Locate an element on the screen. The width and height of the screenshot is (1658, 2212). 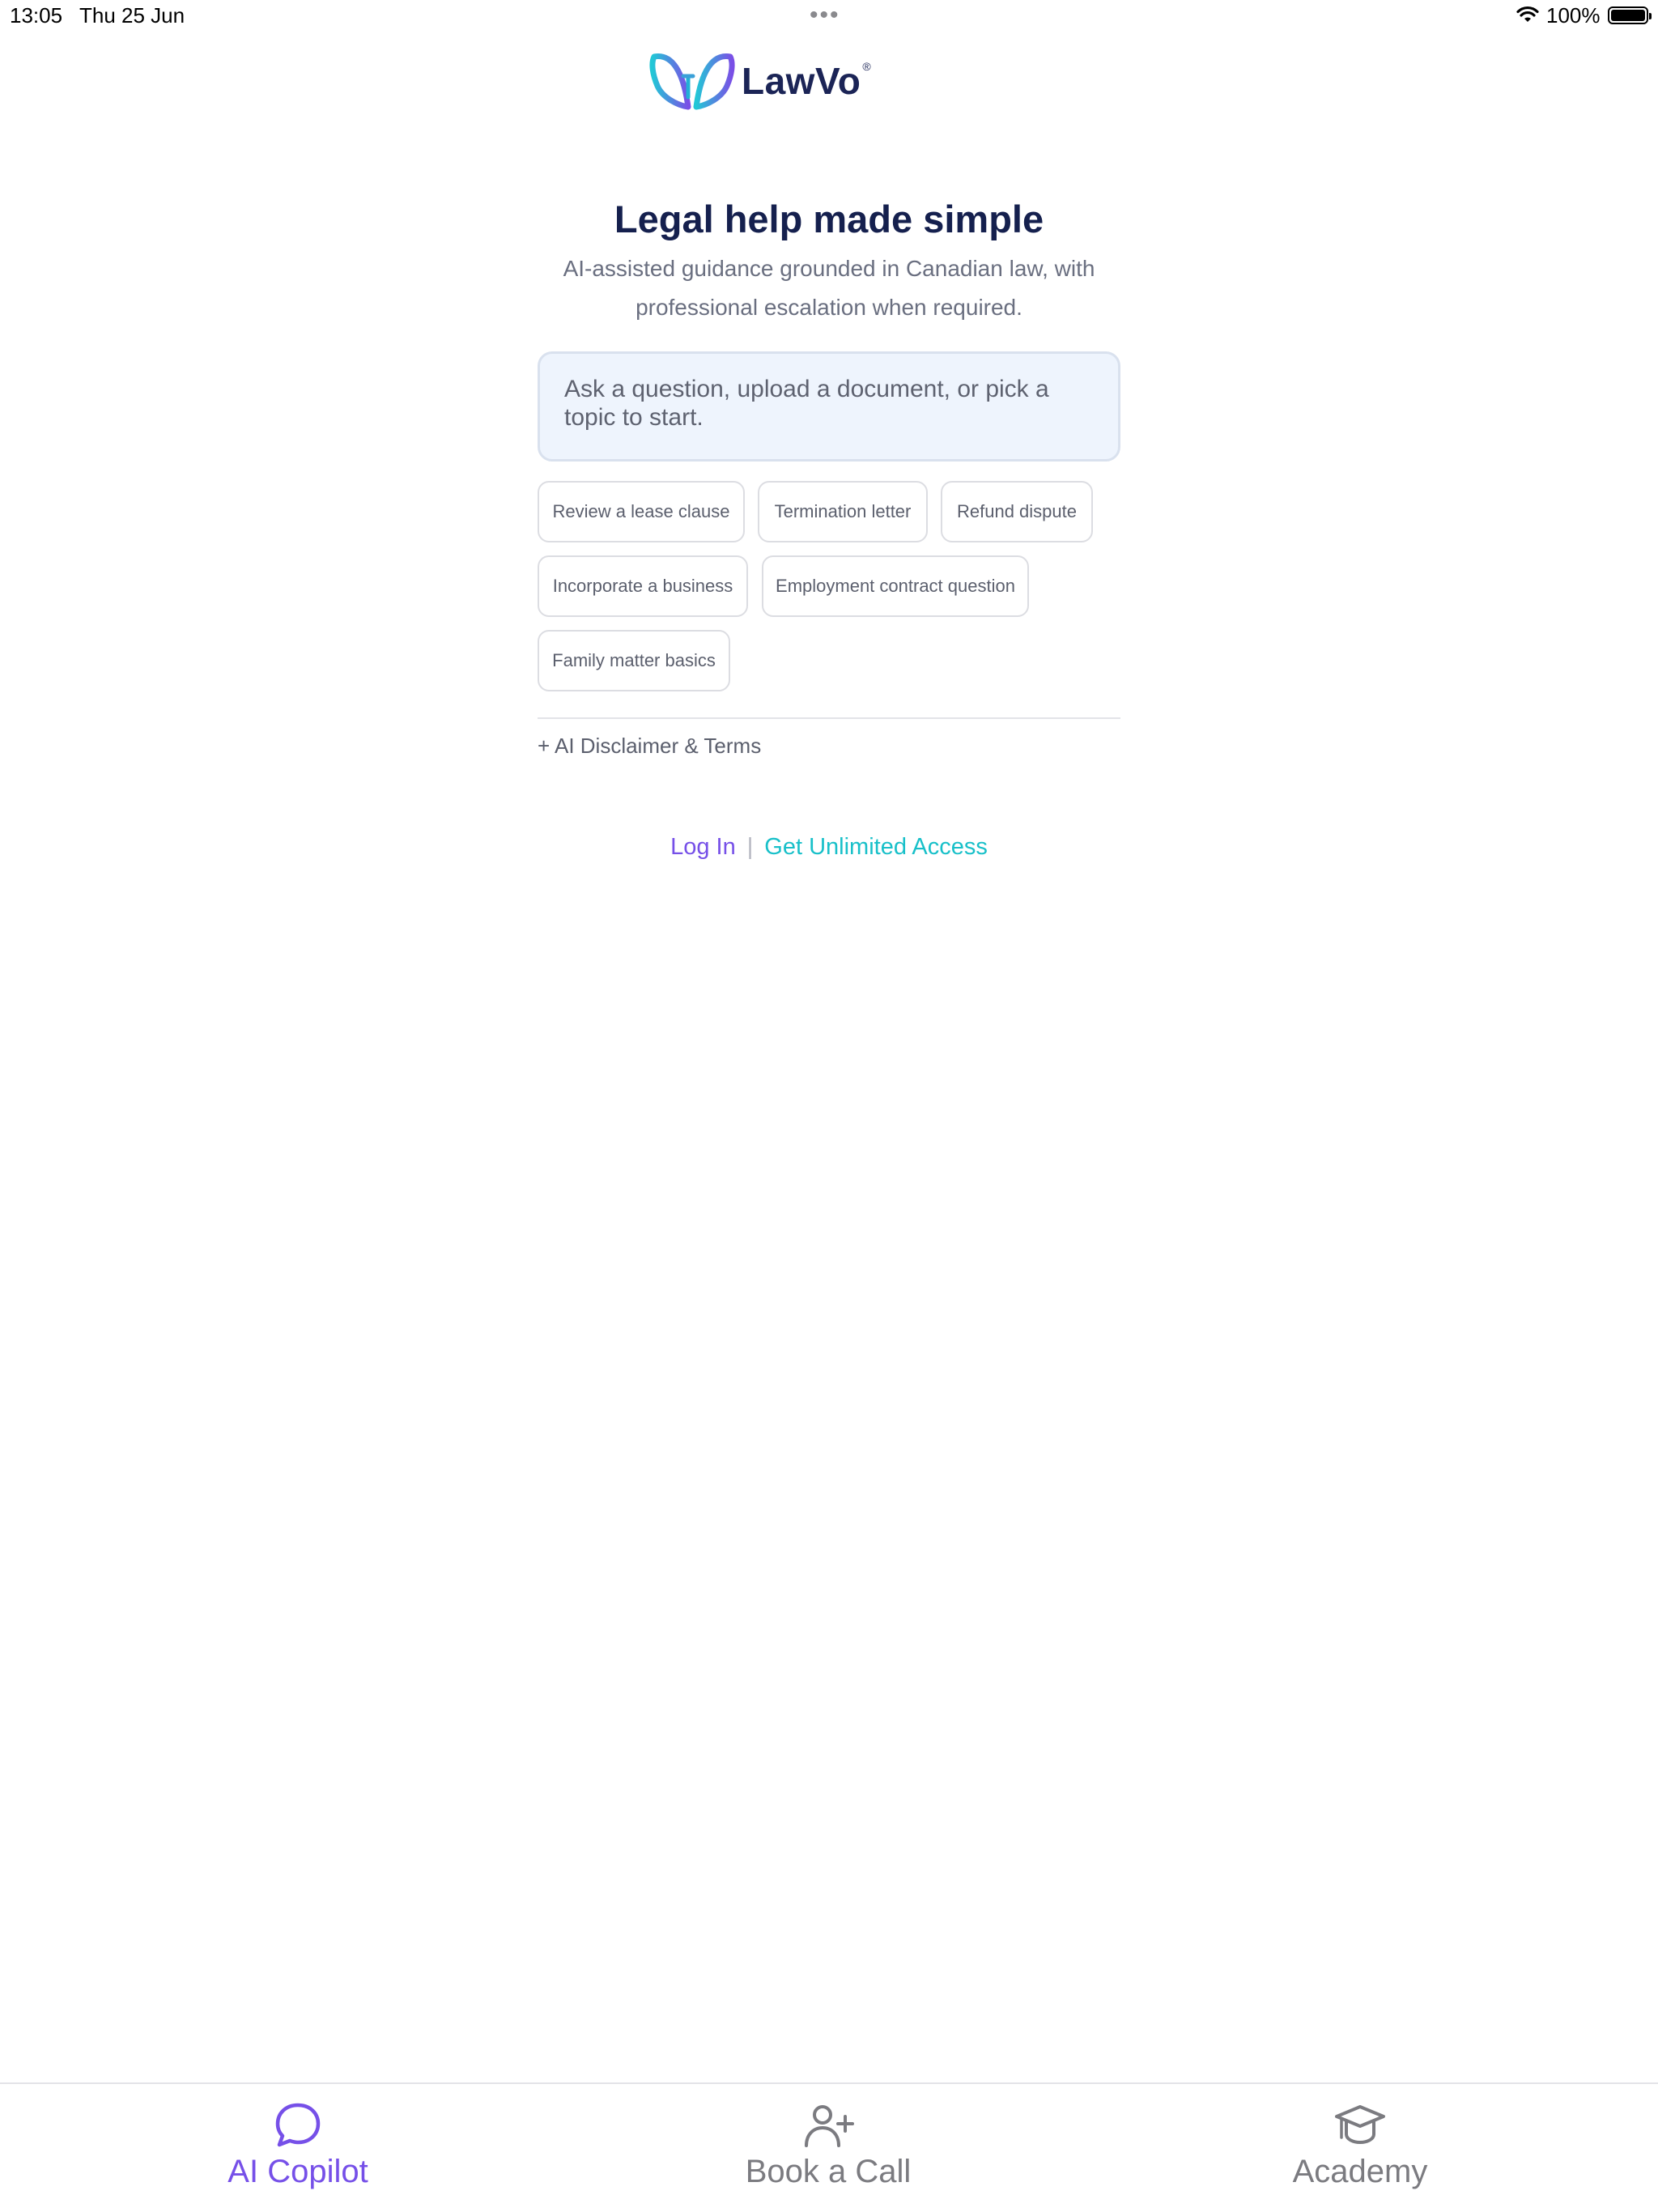
tab-ai-copilot: AI Copilot is located at coordinates (297, 2146).